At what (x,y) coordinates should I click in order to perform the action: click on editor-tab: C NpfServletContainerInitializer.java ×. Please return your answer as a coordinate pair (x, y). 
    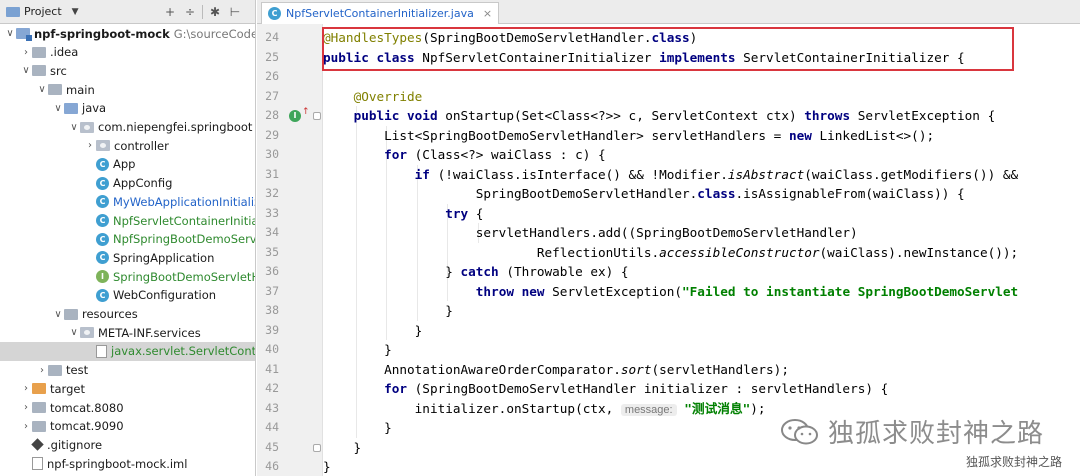
    Looking at the image, I should click on (380, 13).